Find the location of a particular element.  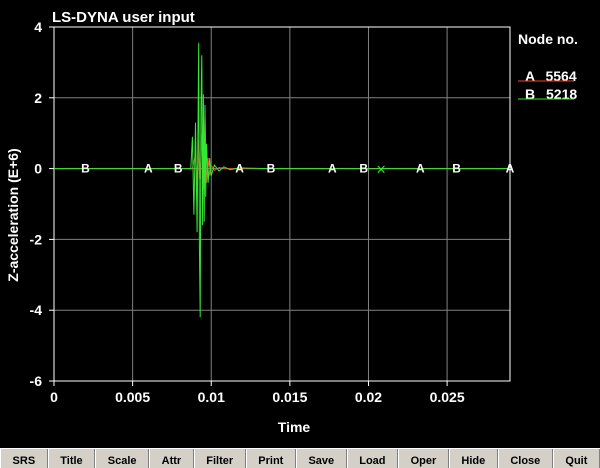

hide-button: Hide is located at coordinates (473, 458).